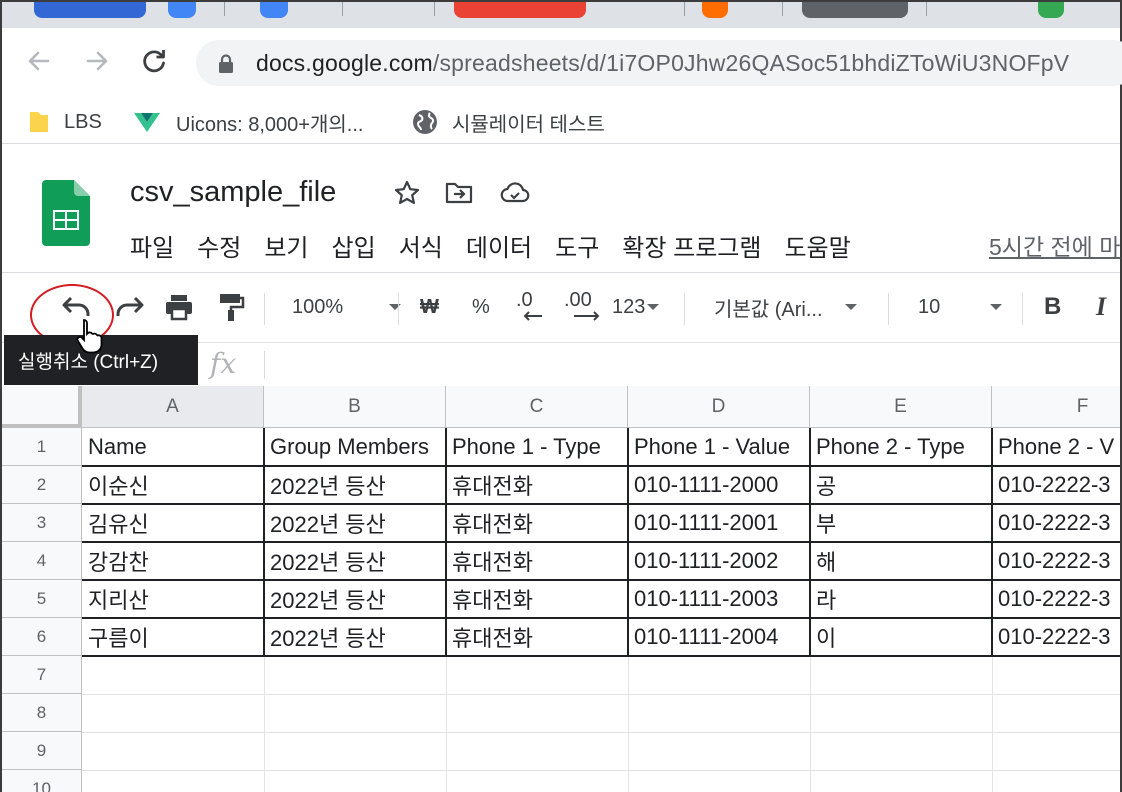 The width and height of the screenshot is (1122, 792). Describe the element at coordinates (42, 751) in the screenshot. I see `row-header: 9` at that location.